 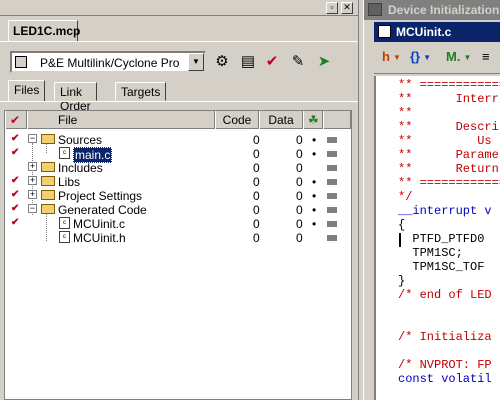 I want to click on code-line: */, so click(x=405, y=197).